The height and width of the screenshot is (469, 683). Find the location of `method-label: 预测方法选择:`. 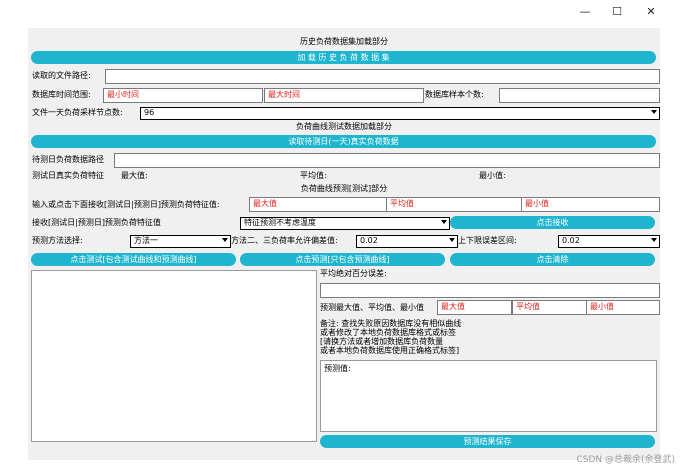

method-label: 预测方法选择: is located at coordinates (57, 240).